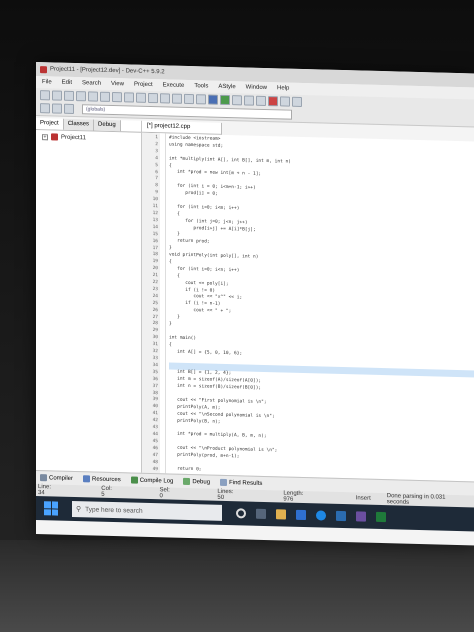 This screenshot has width=474, height=632. I want to click on insert-code-icon, so click(57, 108).